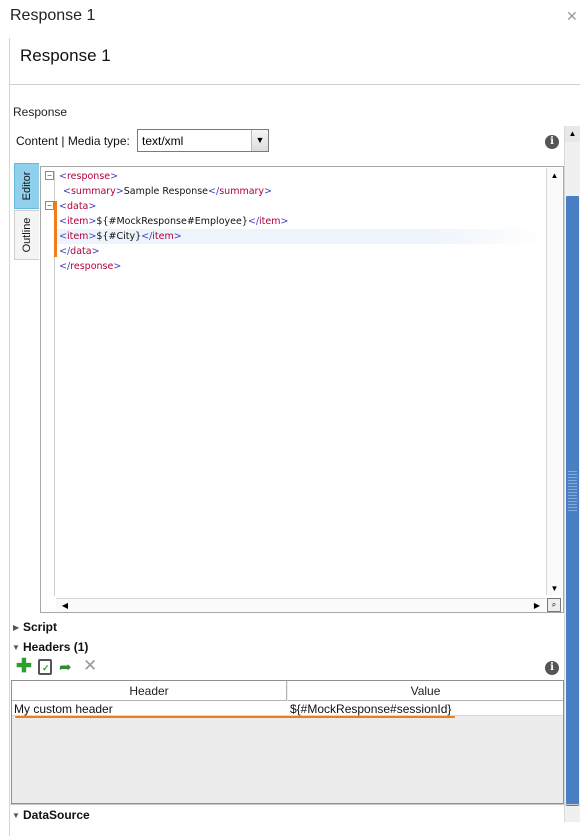 Image resolution: width=587 pixels, height=836 pixels. Describe the element at coordinates (16, 627) in the screenshot. I see `chevron-right-icon: ▶` at that location.